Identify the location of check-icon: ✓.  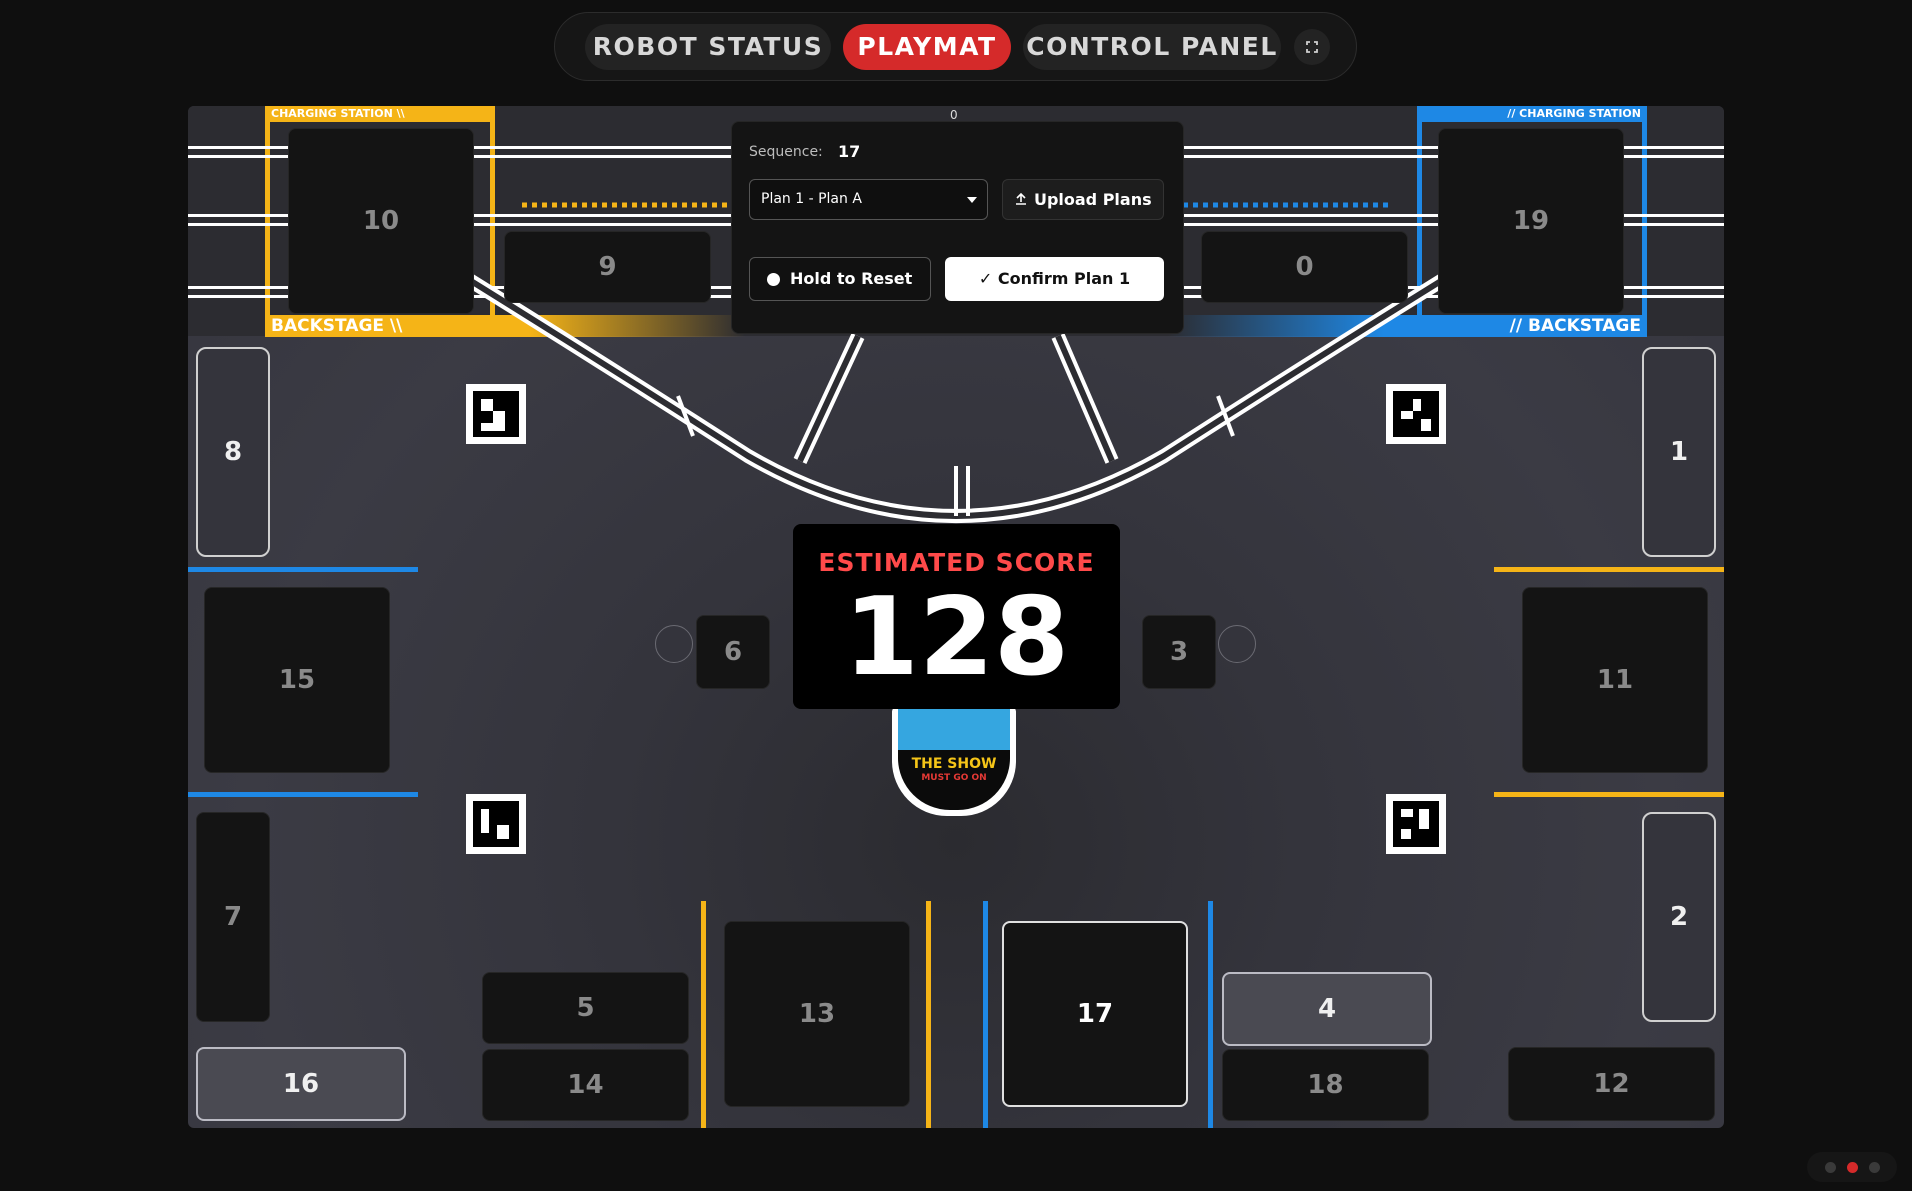
(985, 278).